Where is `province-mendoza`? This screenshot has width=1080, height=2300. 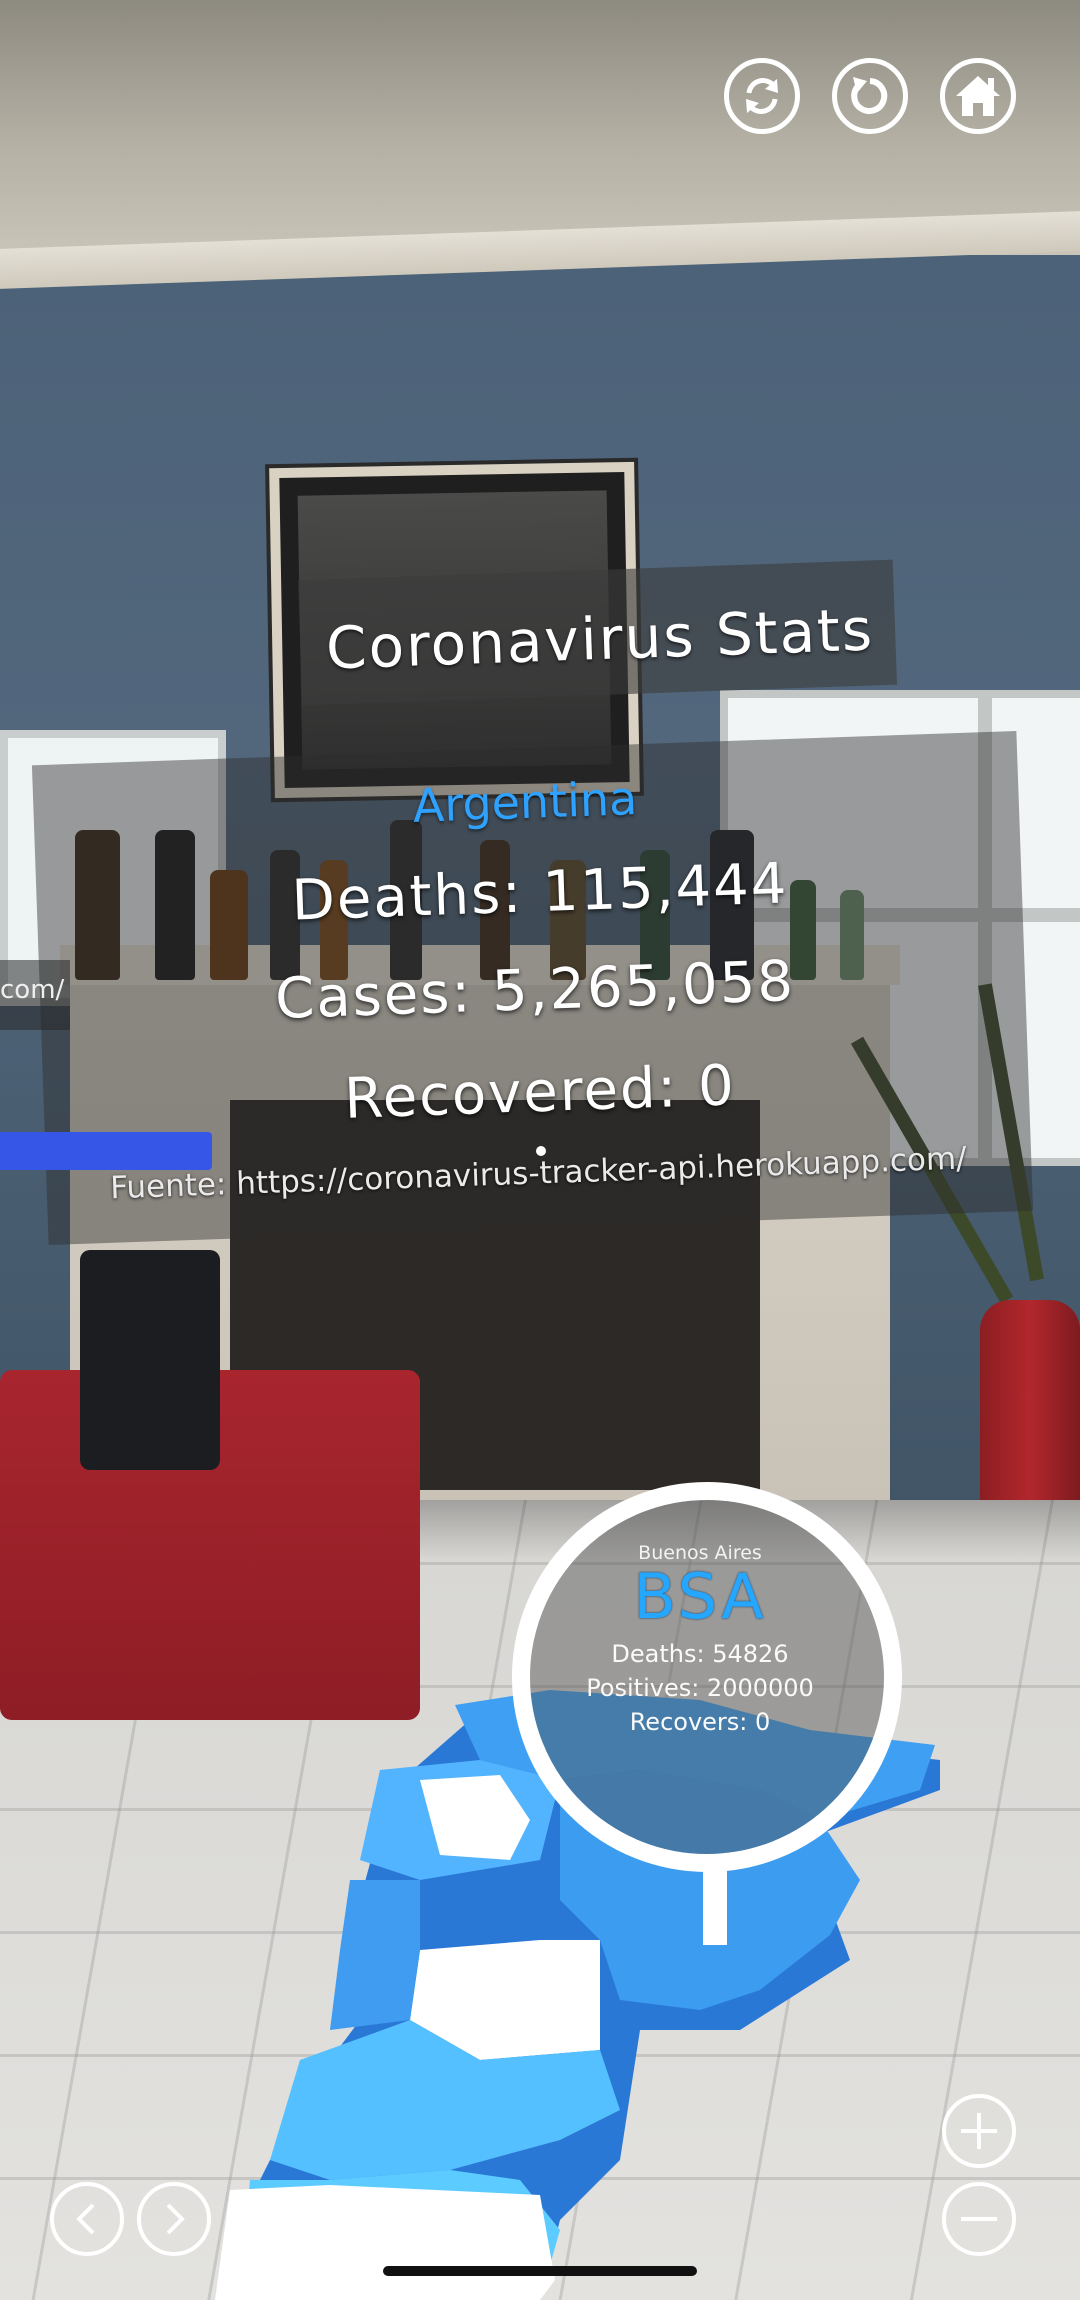
province-mendoza is located at coordinates (375, 1955).